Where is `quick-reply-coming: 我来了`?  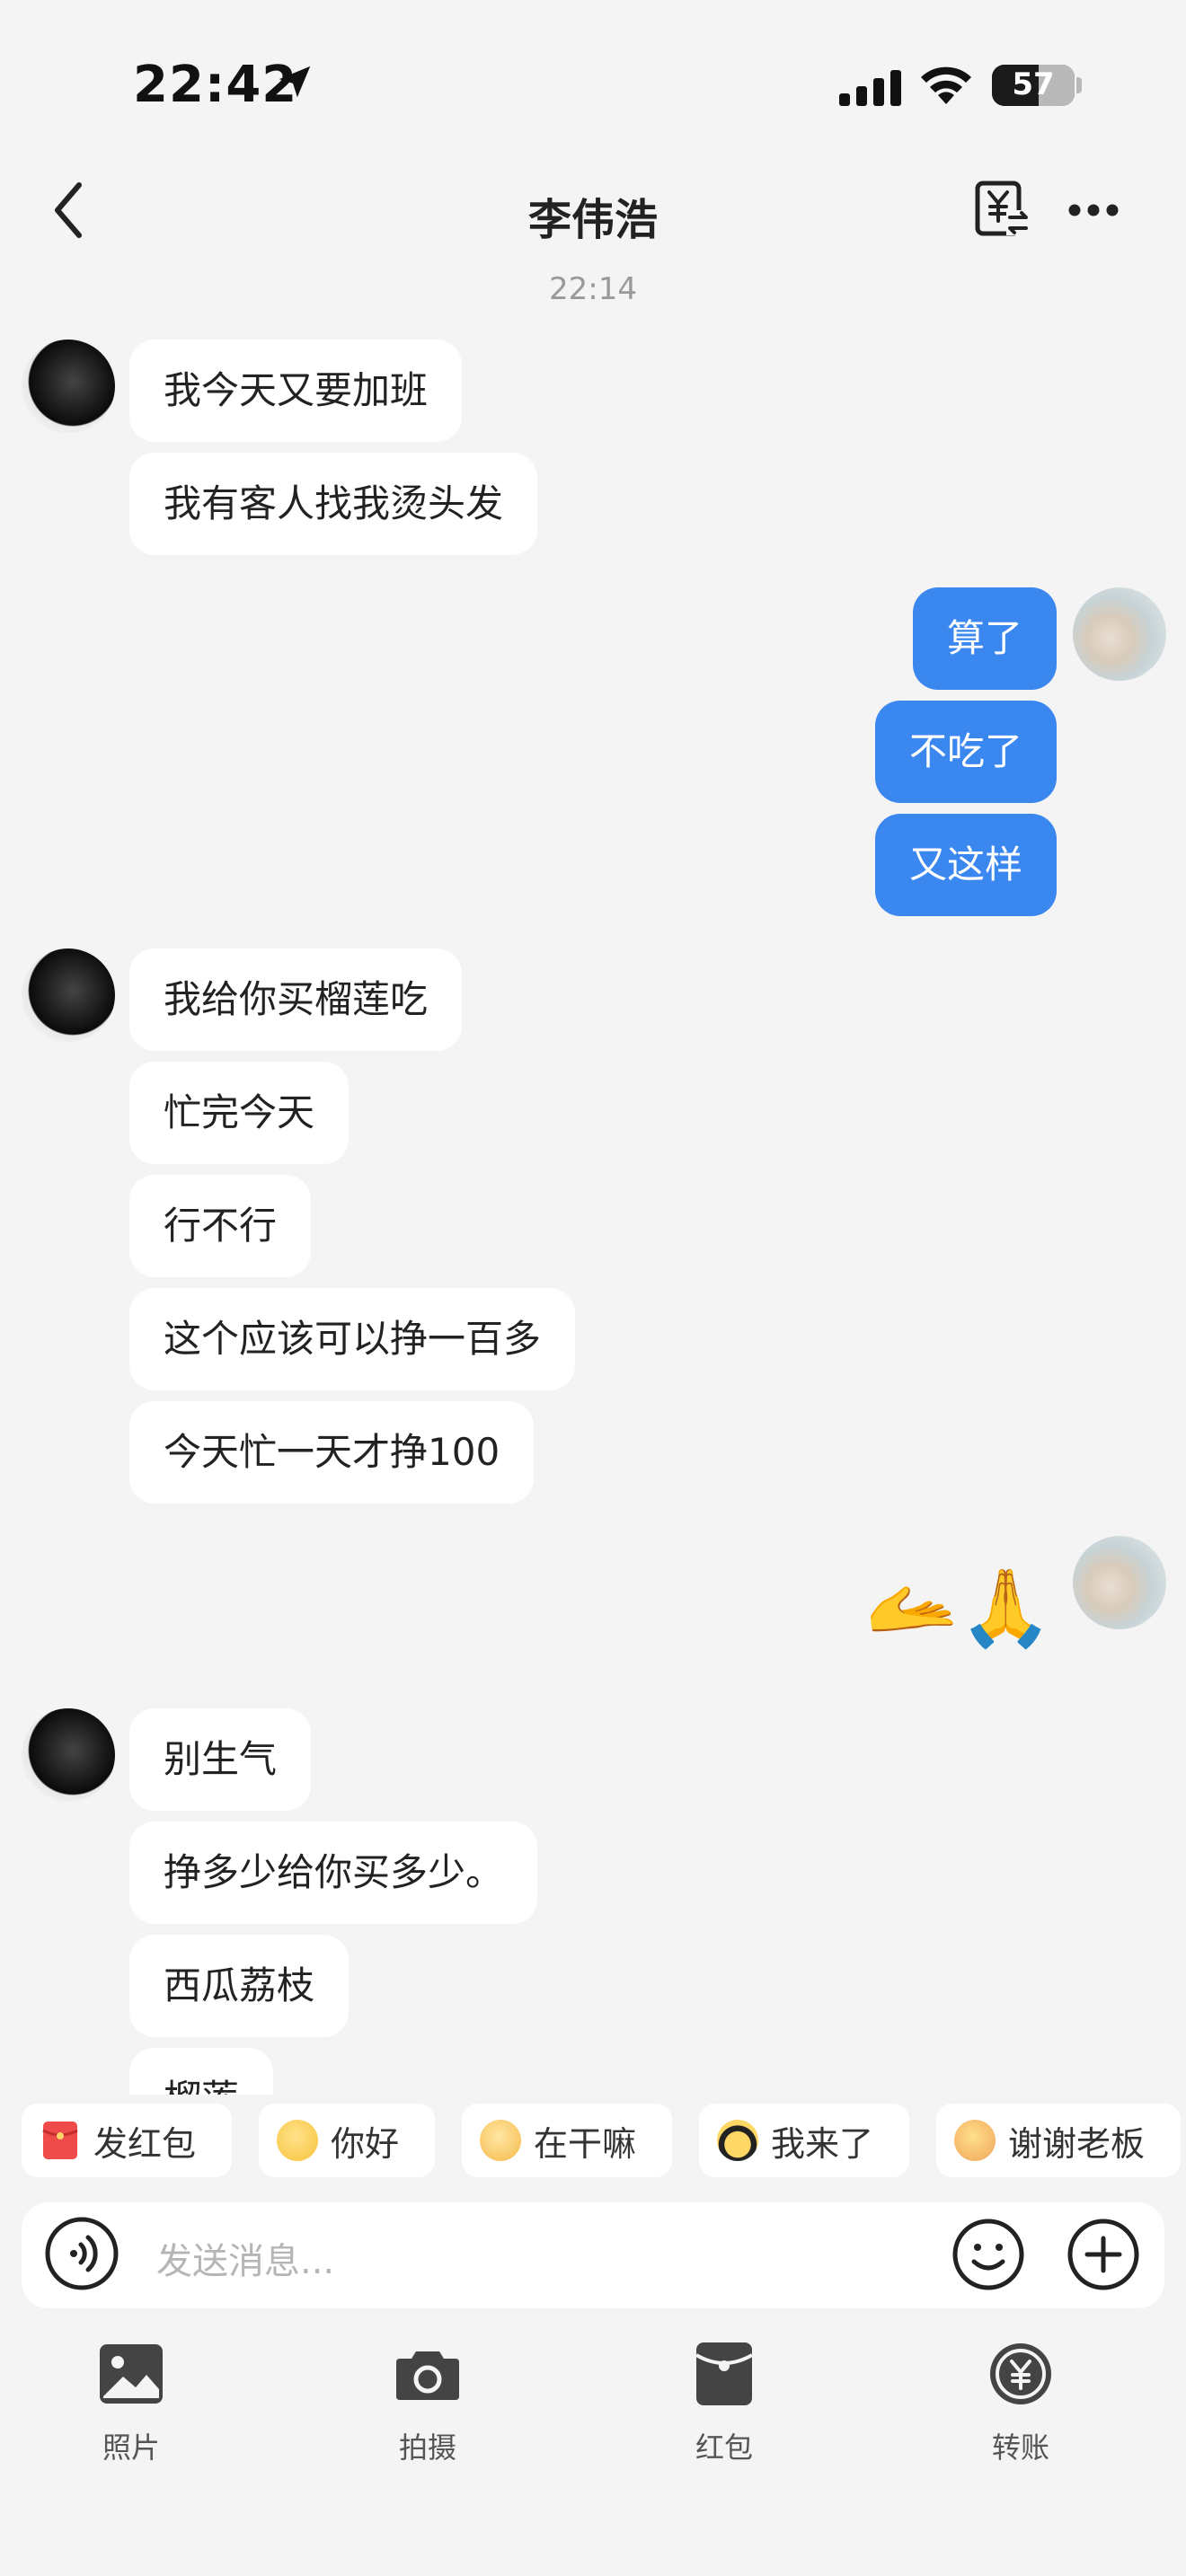 quick-reply-coming: 我来了 is located at coordinates (804, 2140).